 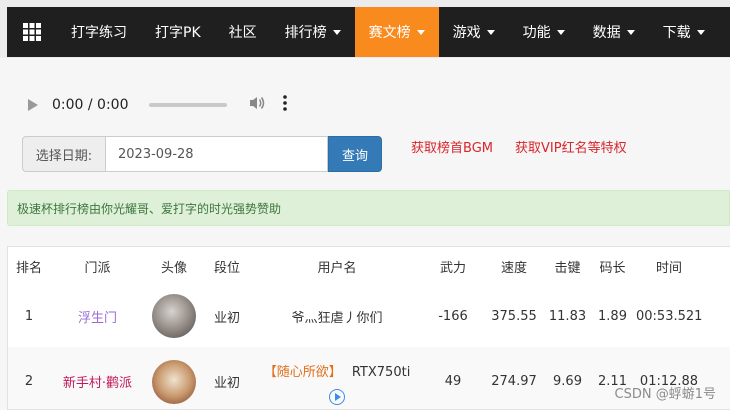 I want to click on nav-features: 功能, so click(x=544, y=32).